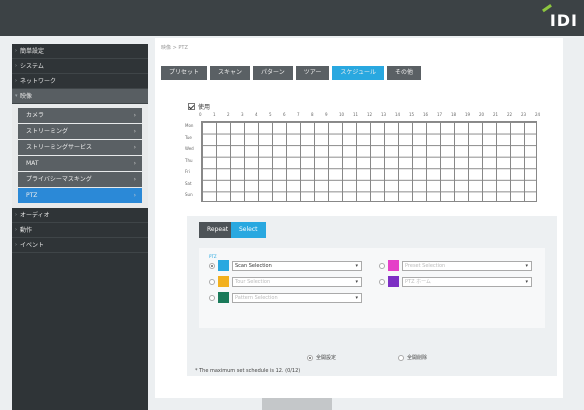 This screenshot has width=584, height=410. Describe the element at coordinates (369, 161) in the screenshot. I see `schedule-cells` at that location.